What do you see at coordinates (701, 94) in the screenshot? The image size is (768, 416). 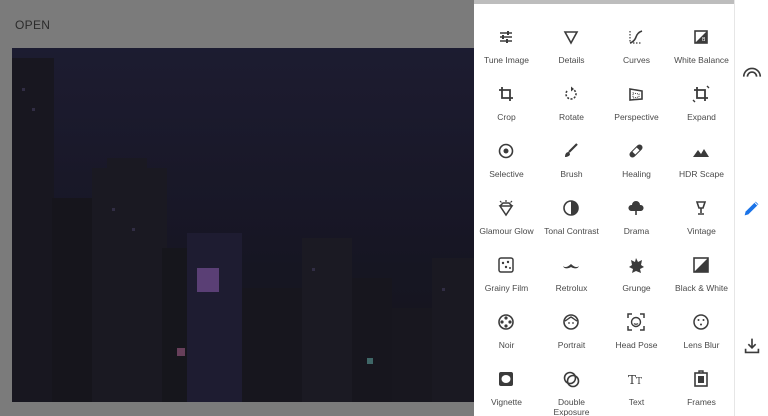 I see `expand-icon` at bounding box center [701, 94].